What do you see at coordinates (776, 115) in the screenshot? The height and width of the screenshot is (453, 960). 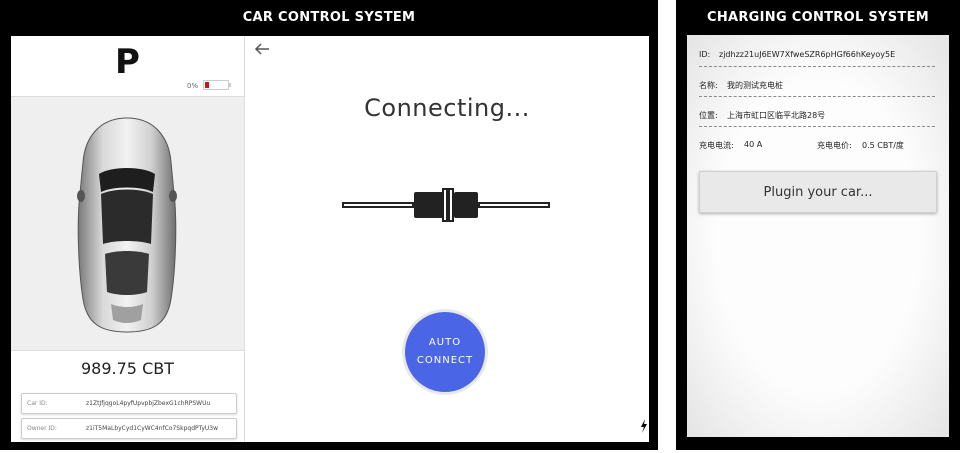 I see `charger-location-value: 上海市虹口区临平北路28号` at bounding box center [776, 115].